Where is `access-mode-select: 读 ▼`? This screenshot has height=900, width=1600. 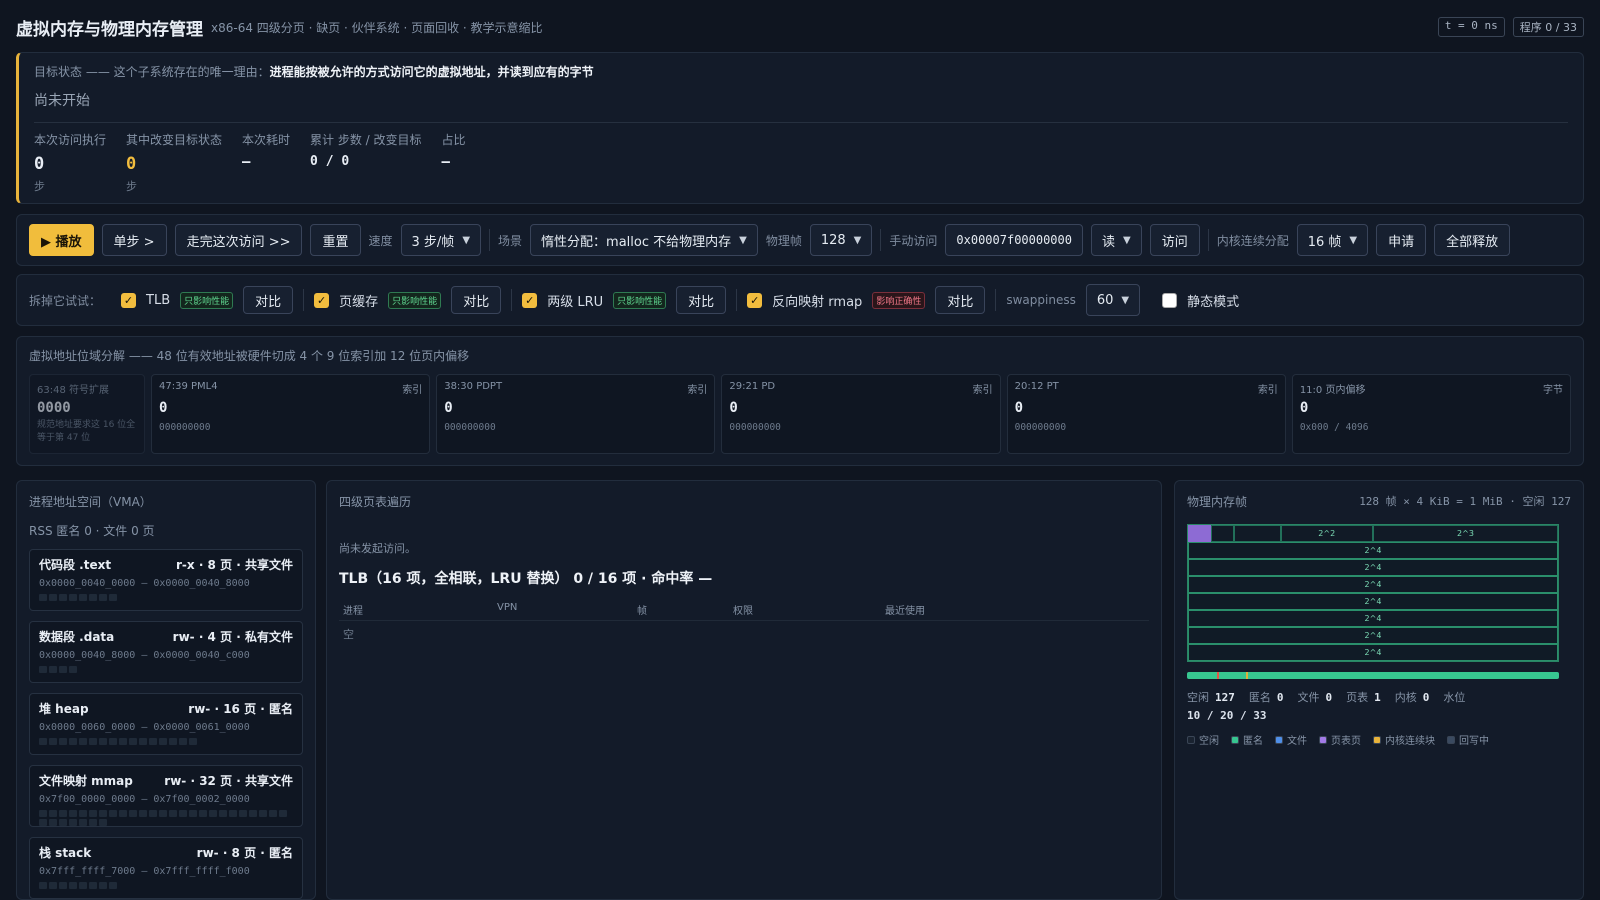 access-mode-select: 读 ▼ is located at coordinates (1116, 240).